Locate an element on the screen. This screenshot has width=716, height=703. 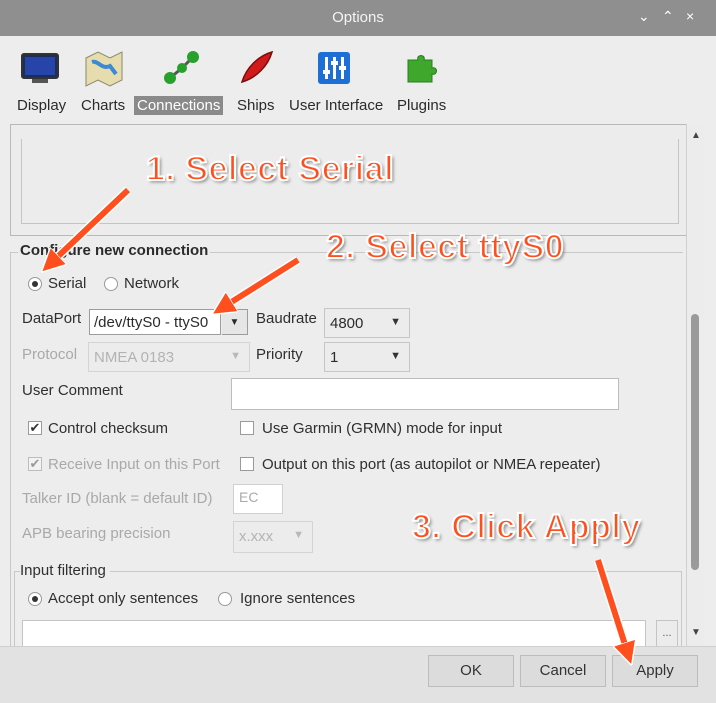
step3-arrow is located at coordinates (611, 606).